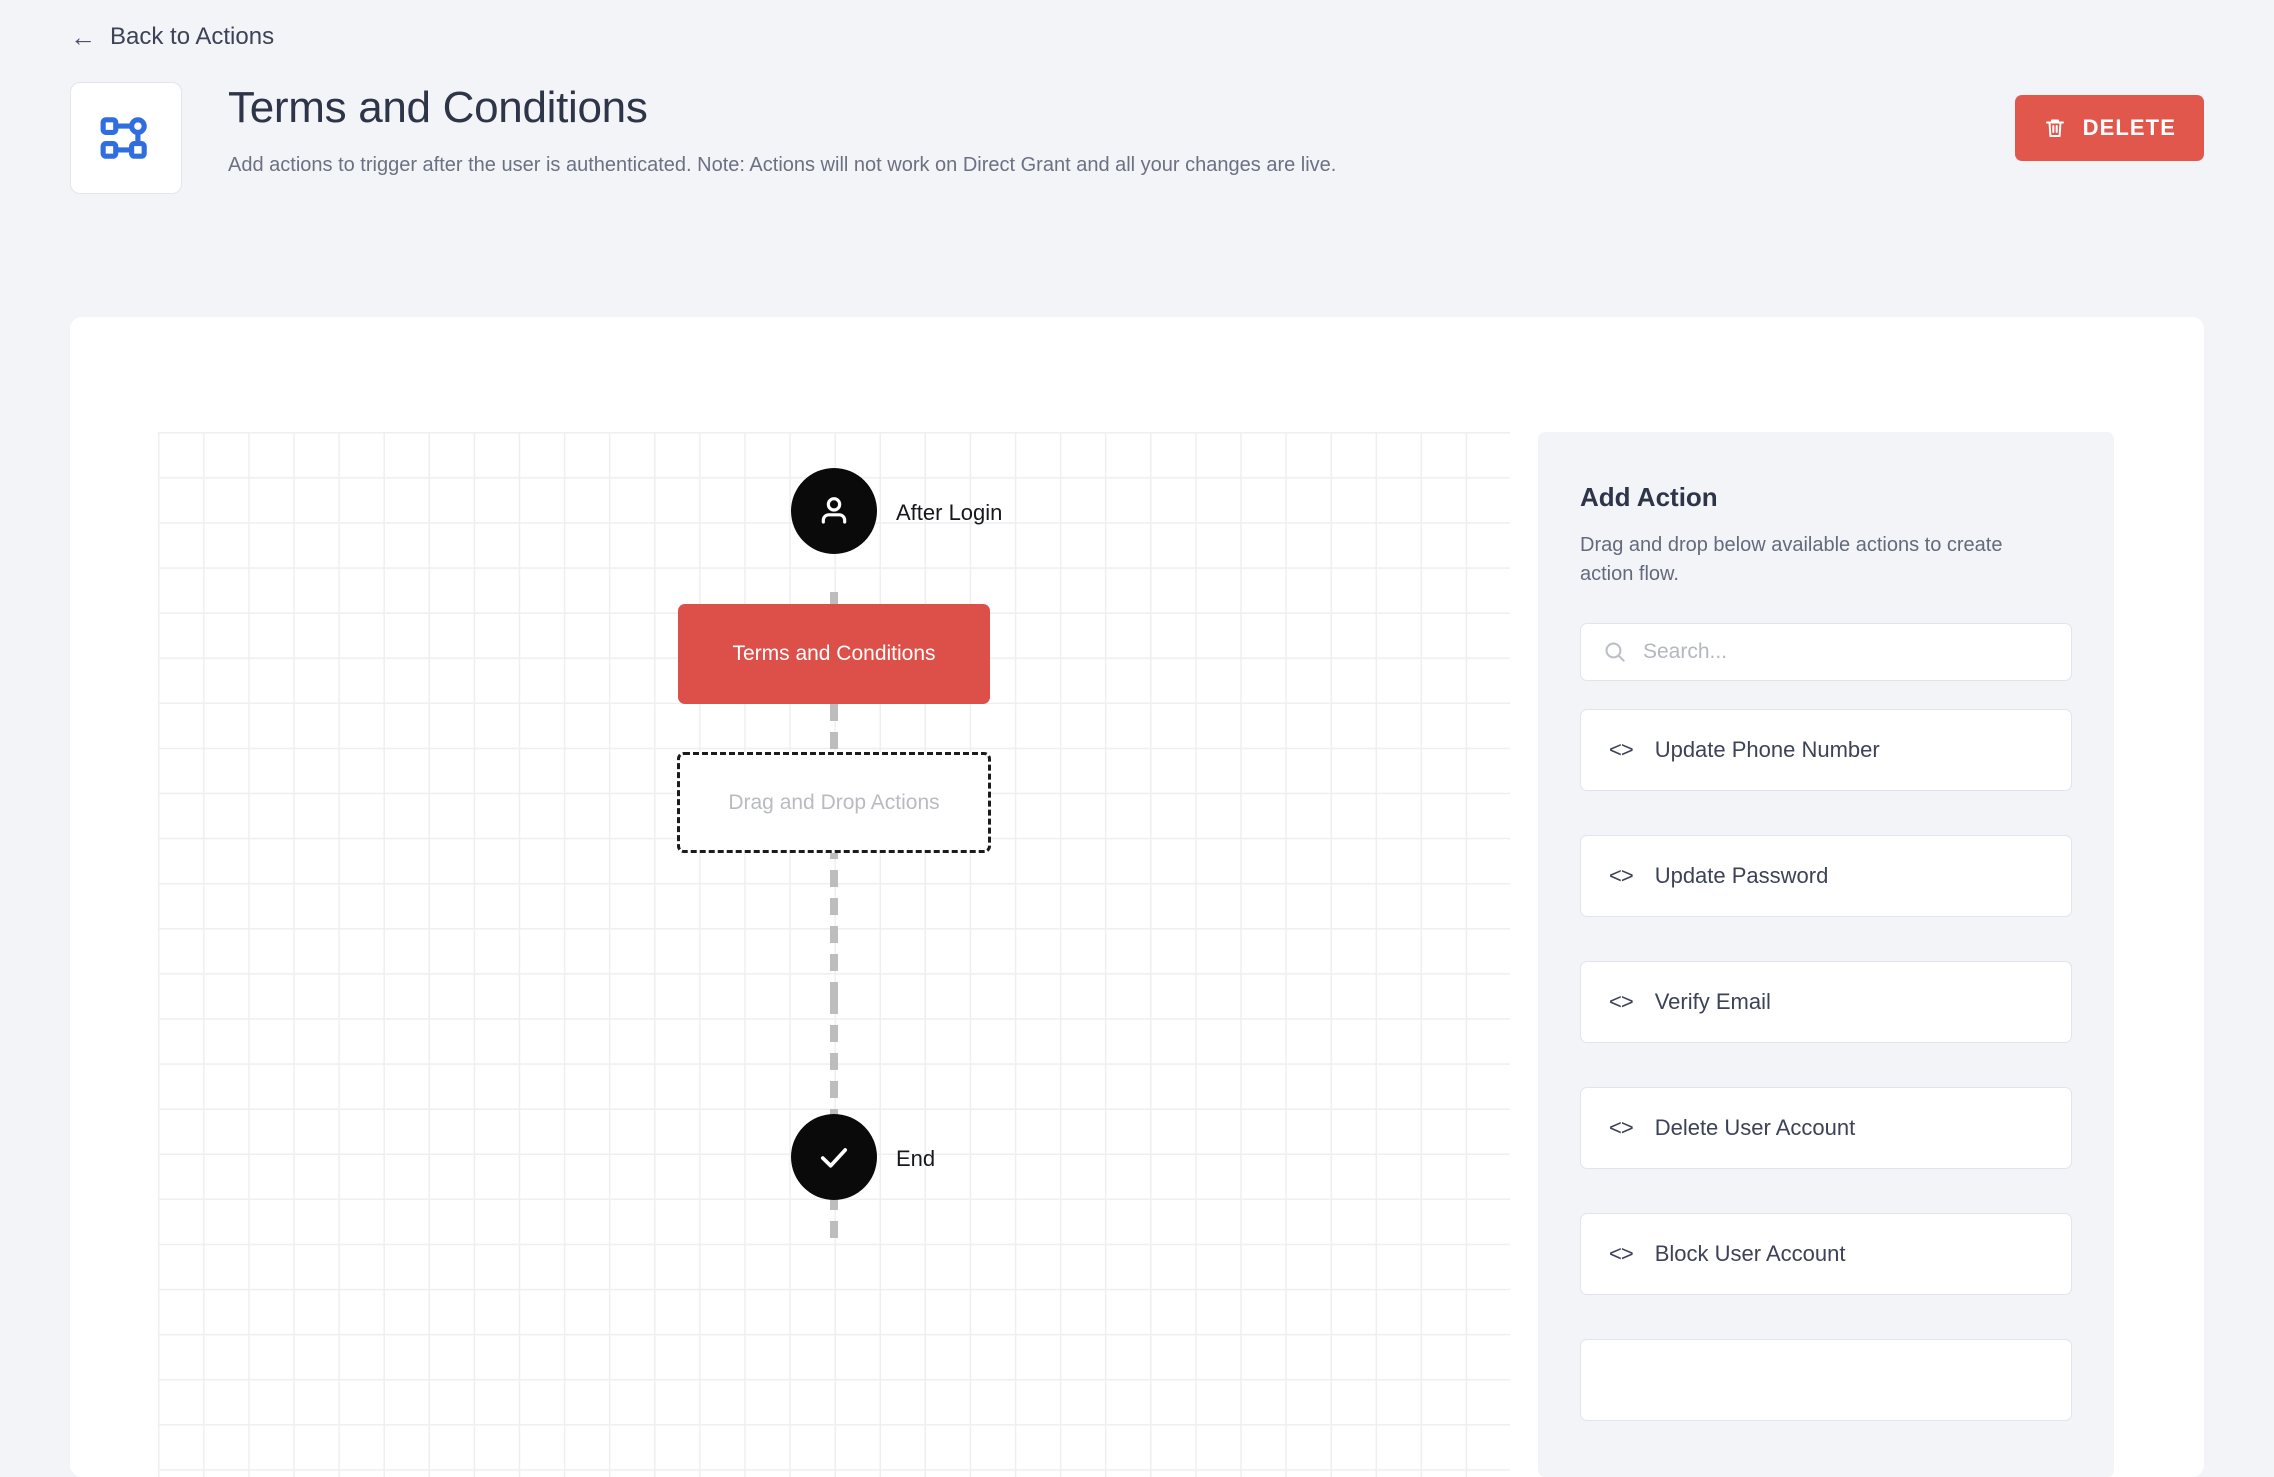 Image resolution: width=2274 pixels, height=1477 pixels. I want to click on drag-and-drop-zone: Drag and Drop Actions, so click(834, 802).